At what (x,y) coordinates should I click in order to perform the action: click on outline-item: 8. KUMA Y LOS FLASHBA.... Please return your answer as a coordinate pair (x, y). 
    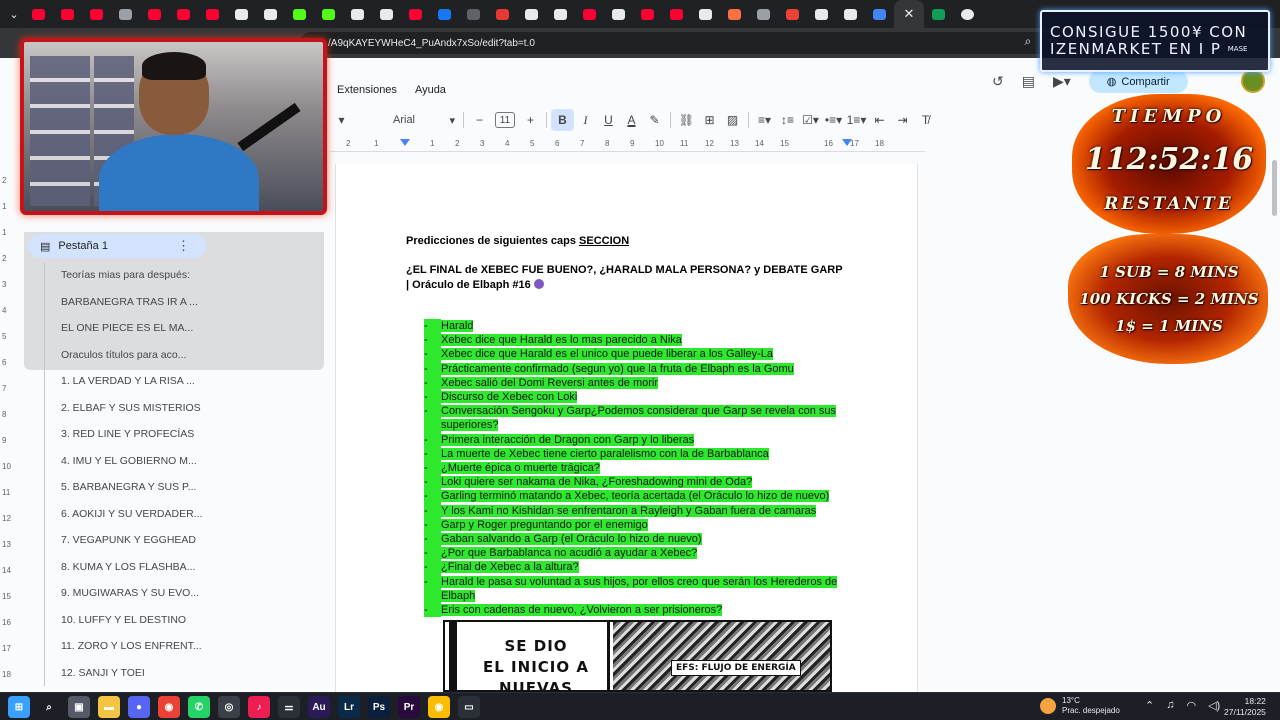
    Looking at the image, I should click on (123, 567).